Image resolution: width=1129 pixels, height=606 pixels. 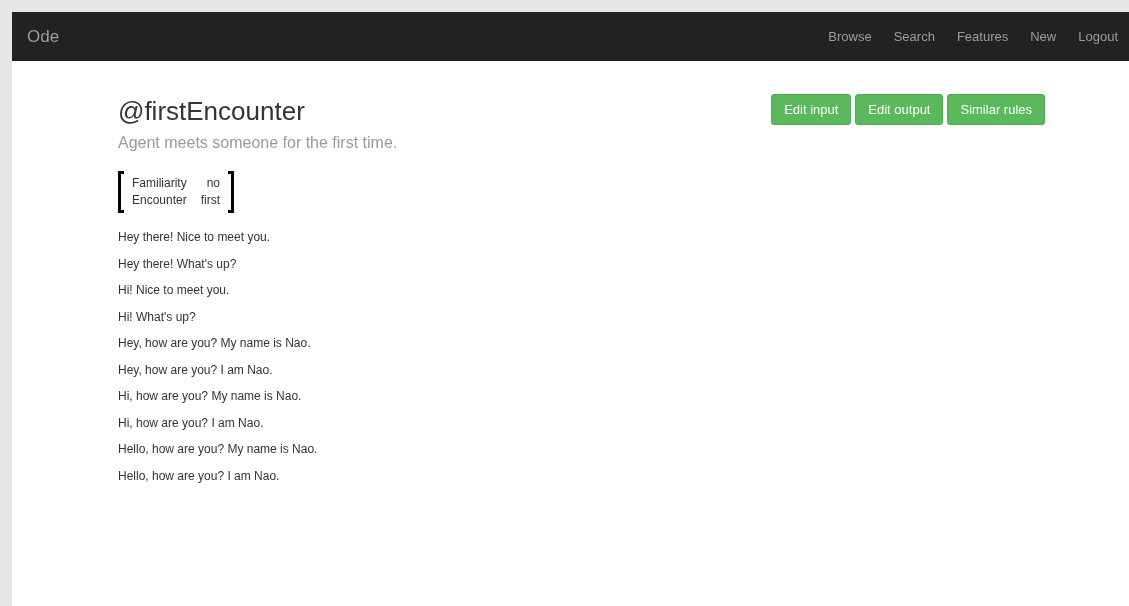 I want to click on nav-link: New, so click(x=1043, y=36).